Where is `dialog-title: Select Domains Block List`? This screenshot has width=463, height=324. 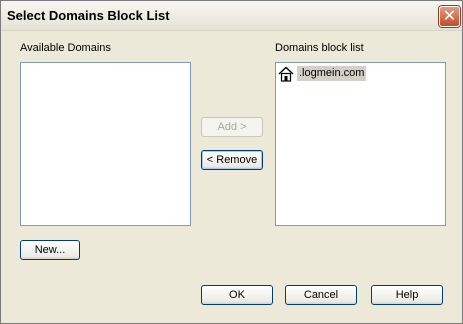
dialog-title: Select Domains Block List is located at coordinates (88, 15).